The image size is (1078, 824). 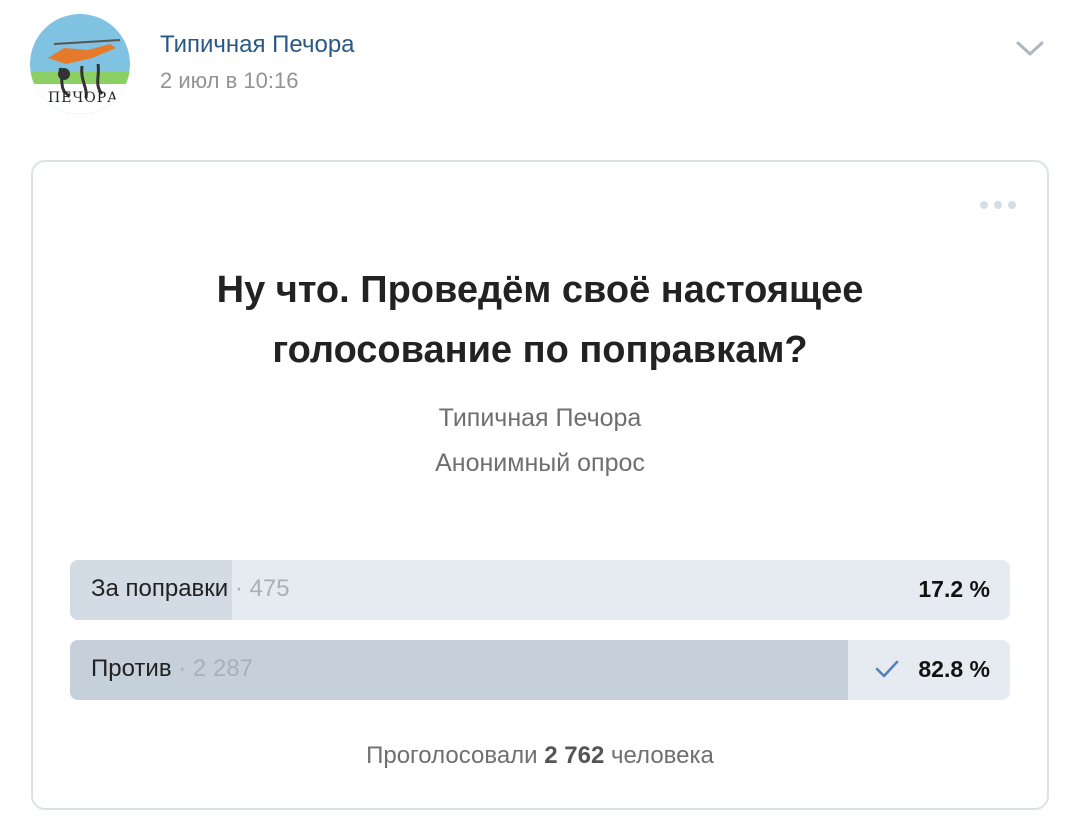 I want to click on poll-answer-text: Против · 2 287, so click(x=172, y=669).